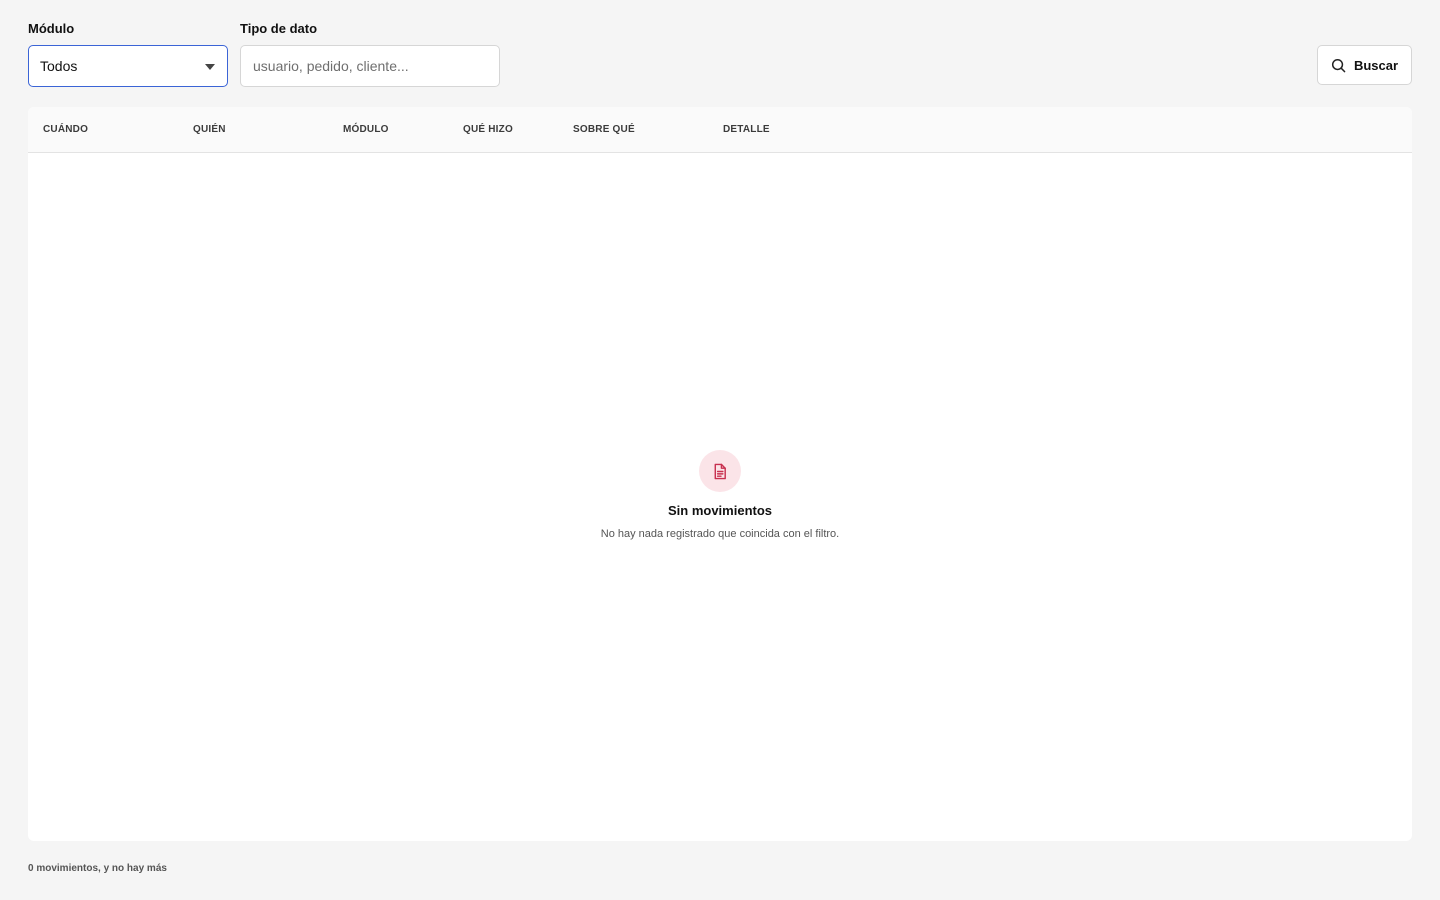  I want to click on results-count: 0 movimientos, y no hay más, so click(97, 868).